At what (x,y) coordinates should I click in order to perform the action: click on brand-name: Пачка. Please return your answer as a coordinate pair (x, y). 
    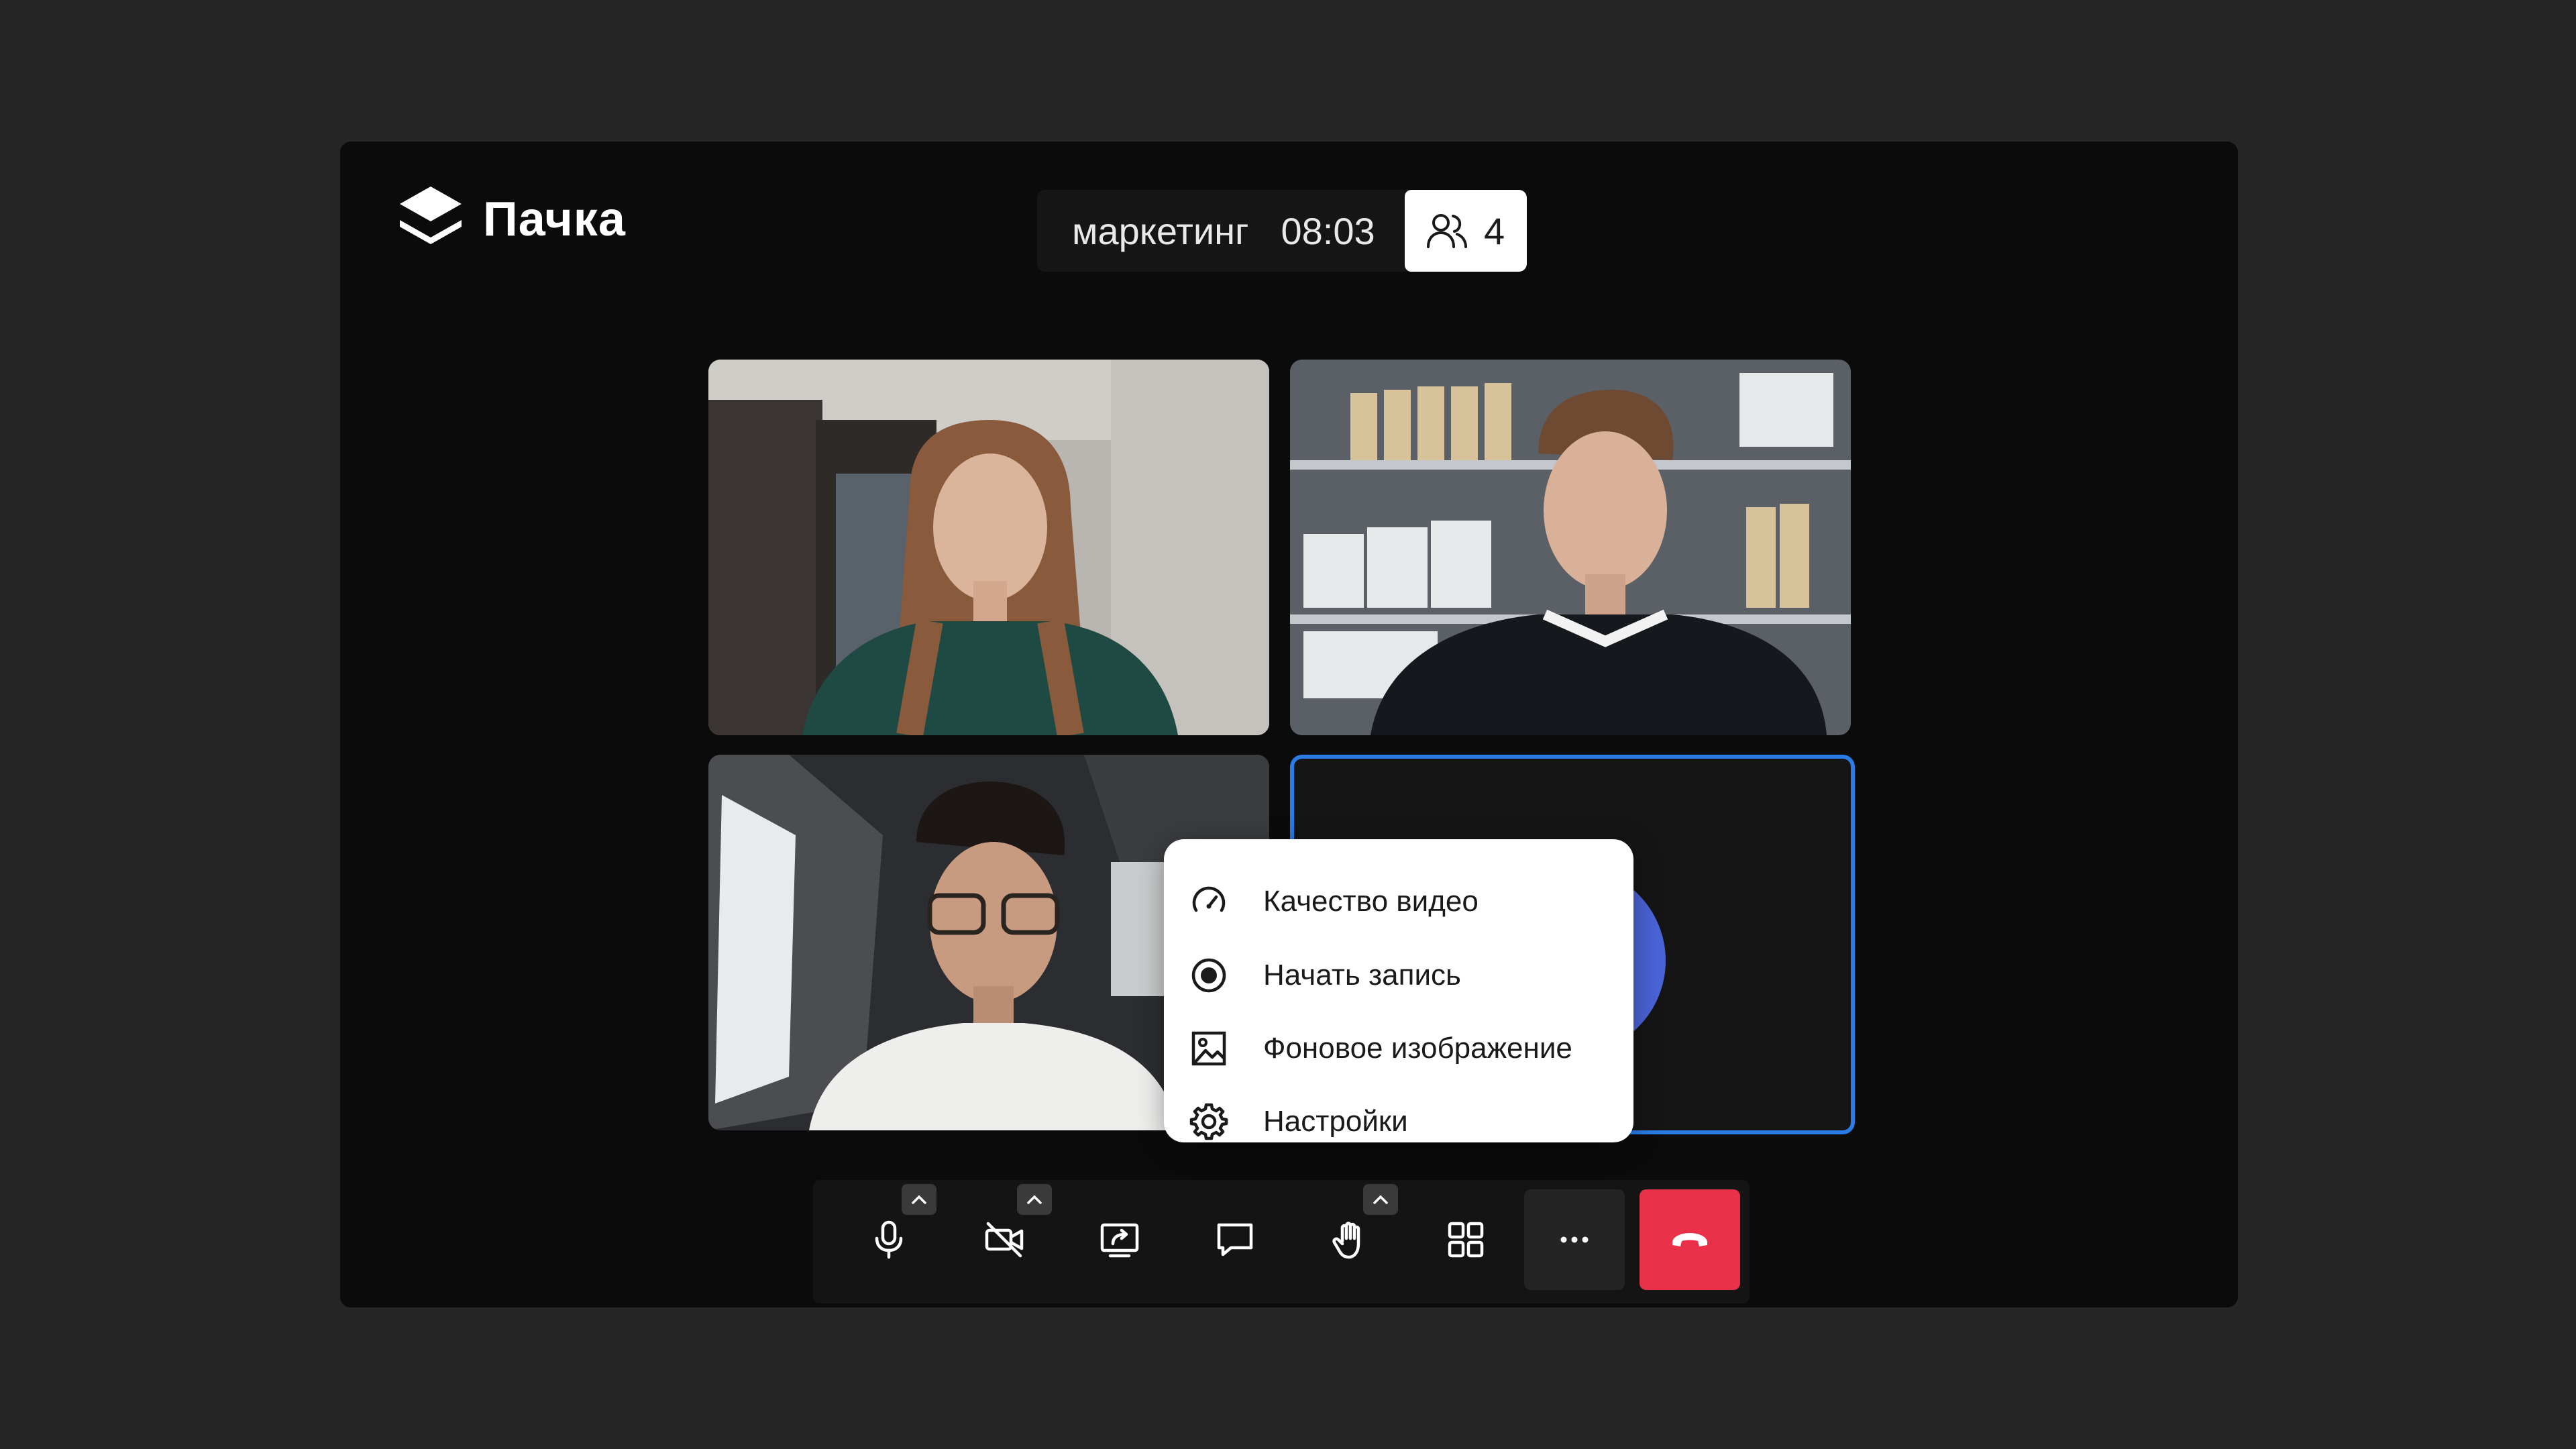
    Looking at the image, I should click on (554, 219).